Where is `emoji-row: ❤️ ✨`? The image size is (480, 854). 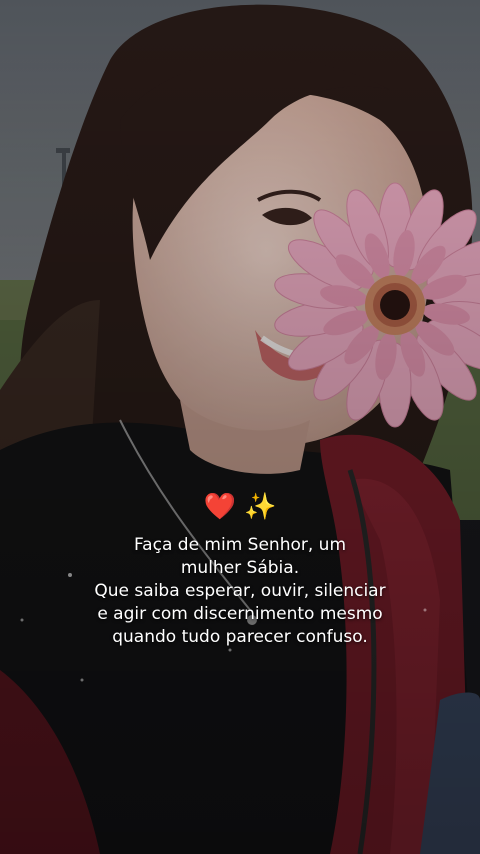 emoji-row: ❤️ ✨ is located at coordinates (240, 507).